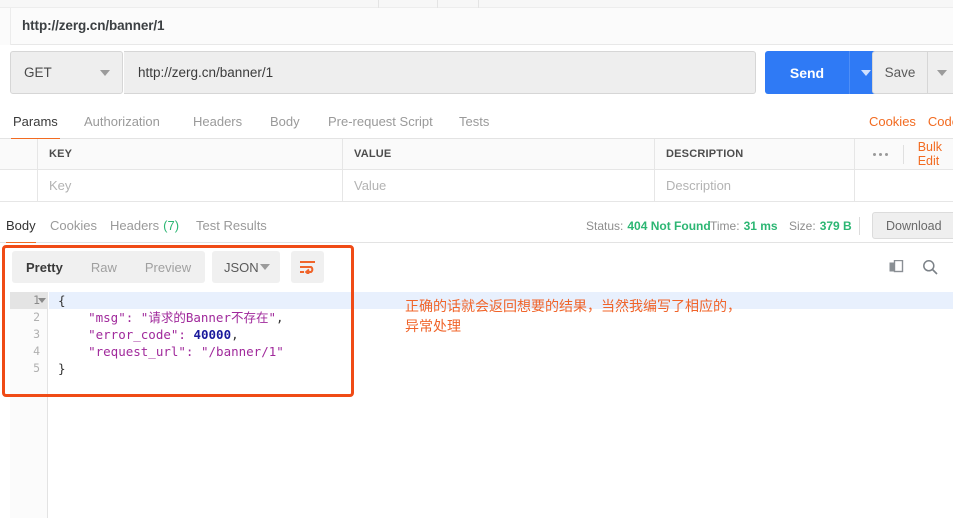 This screenshot has width=953, height=518. Describe the element at coordinates (190, 185) in the screenshot. I see `key-input: Key` at that location.